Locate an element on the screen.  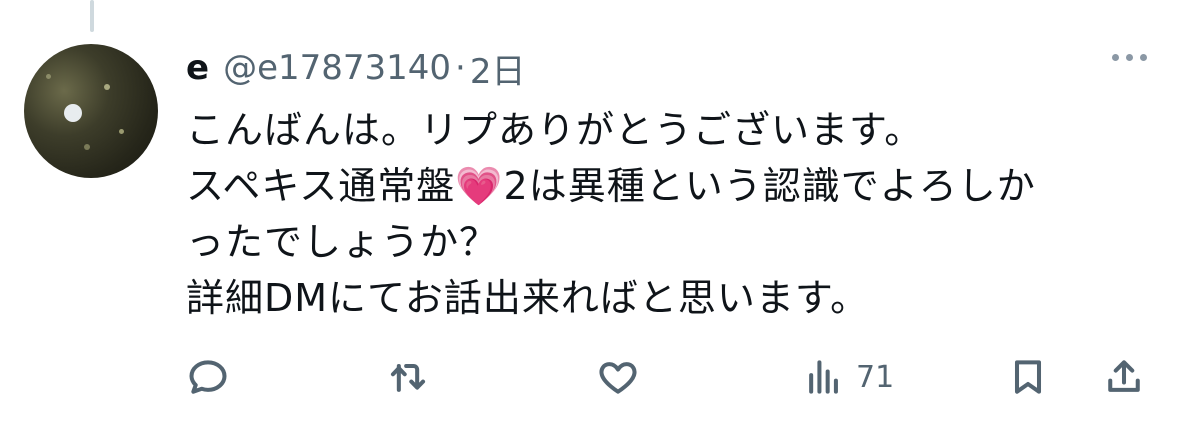
retweet-button is located at coordinates (408, 377).